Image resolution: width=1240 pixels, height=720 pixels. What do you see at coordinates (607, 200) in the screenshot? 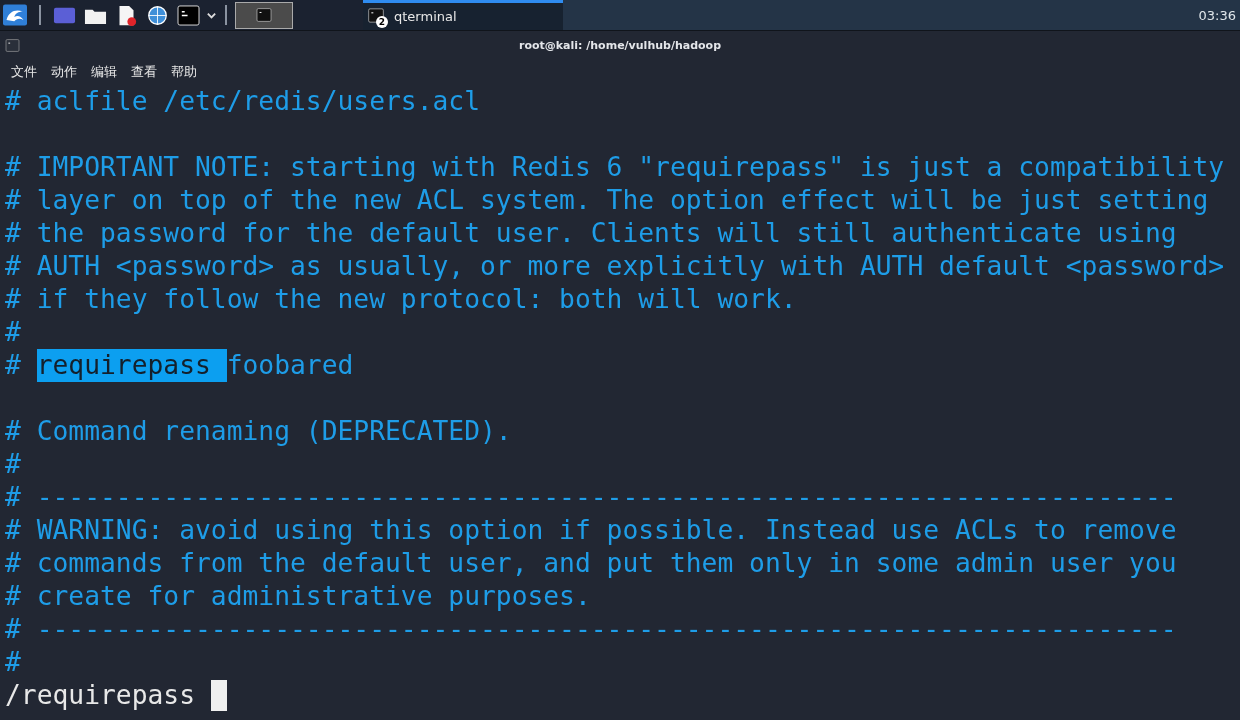
I see `code-line: # layer on top of the new ACL system. The option effect will be just setting` at bounding box center [607, 200].